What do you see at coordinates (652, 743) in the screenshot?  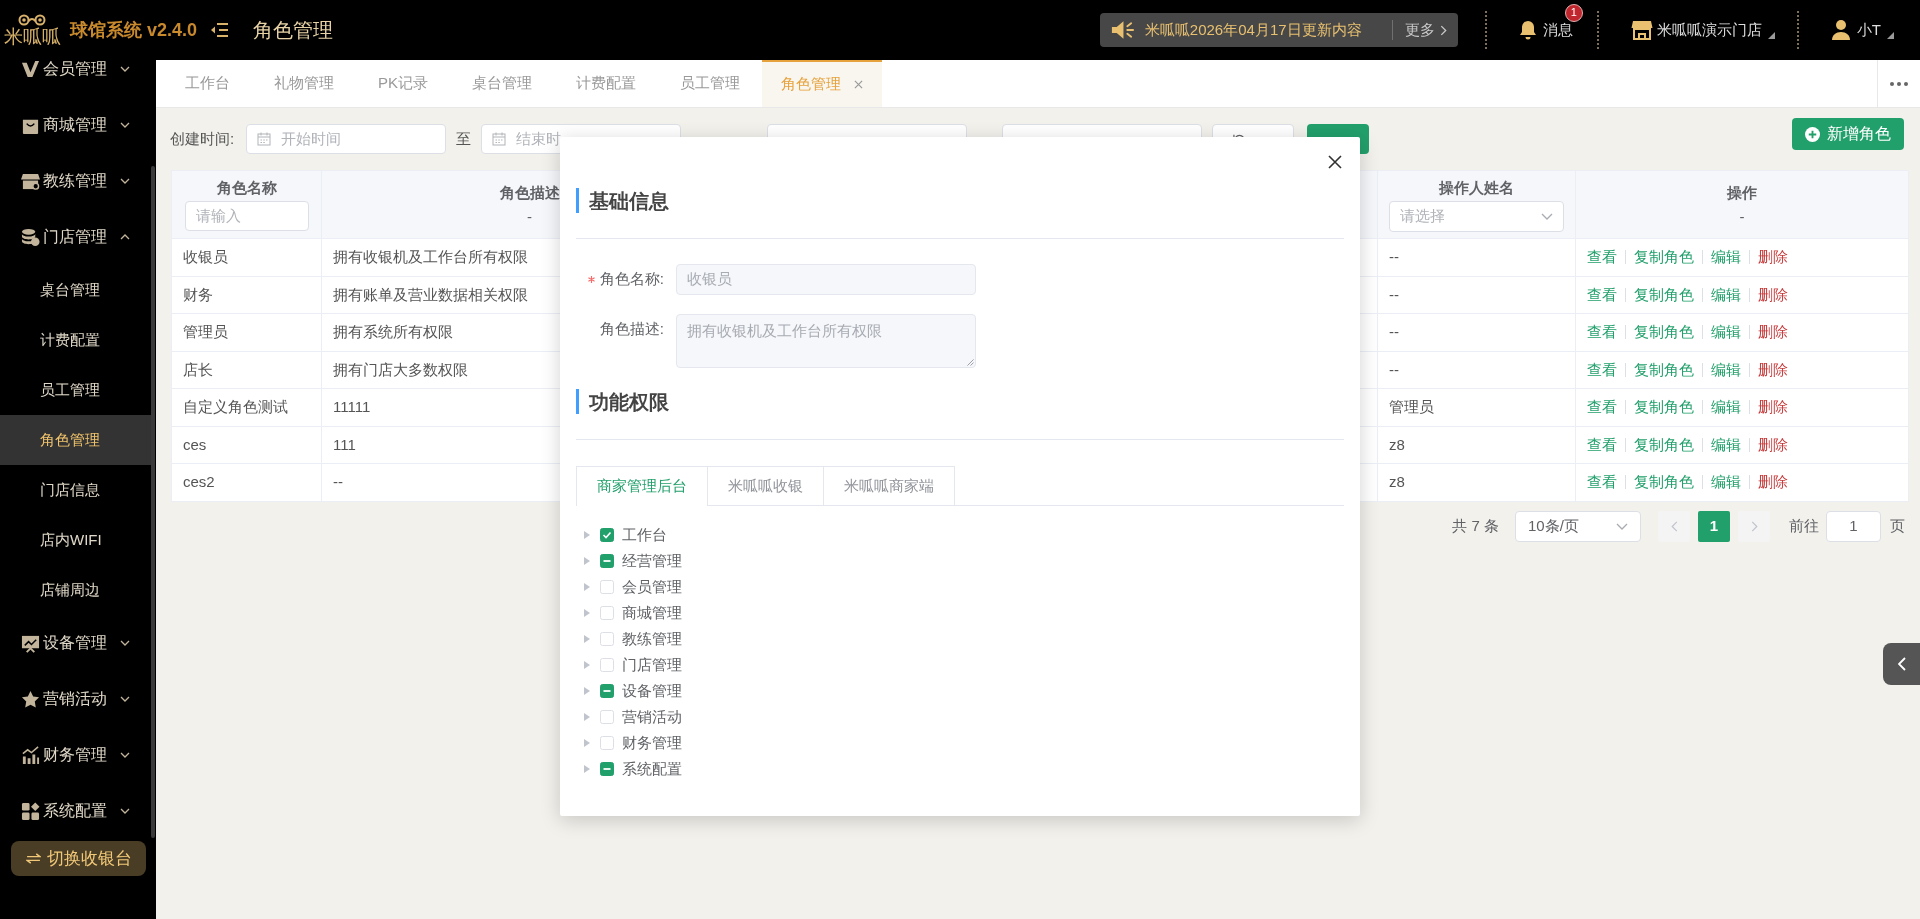 I see `tree-node-label: 财务管理` at bounding box center [652, 743].